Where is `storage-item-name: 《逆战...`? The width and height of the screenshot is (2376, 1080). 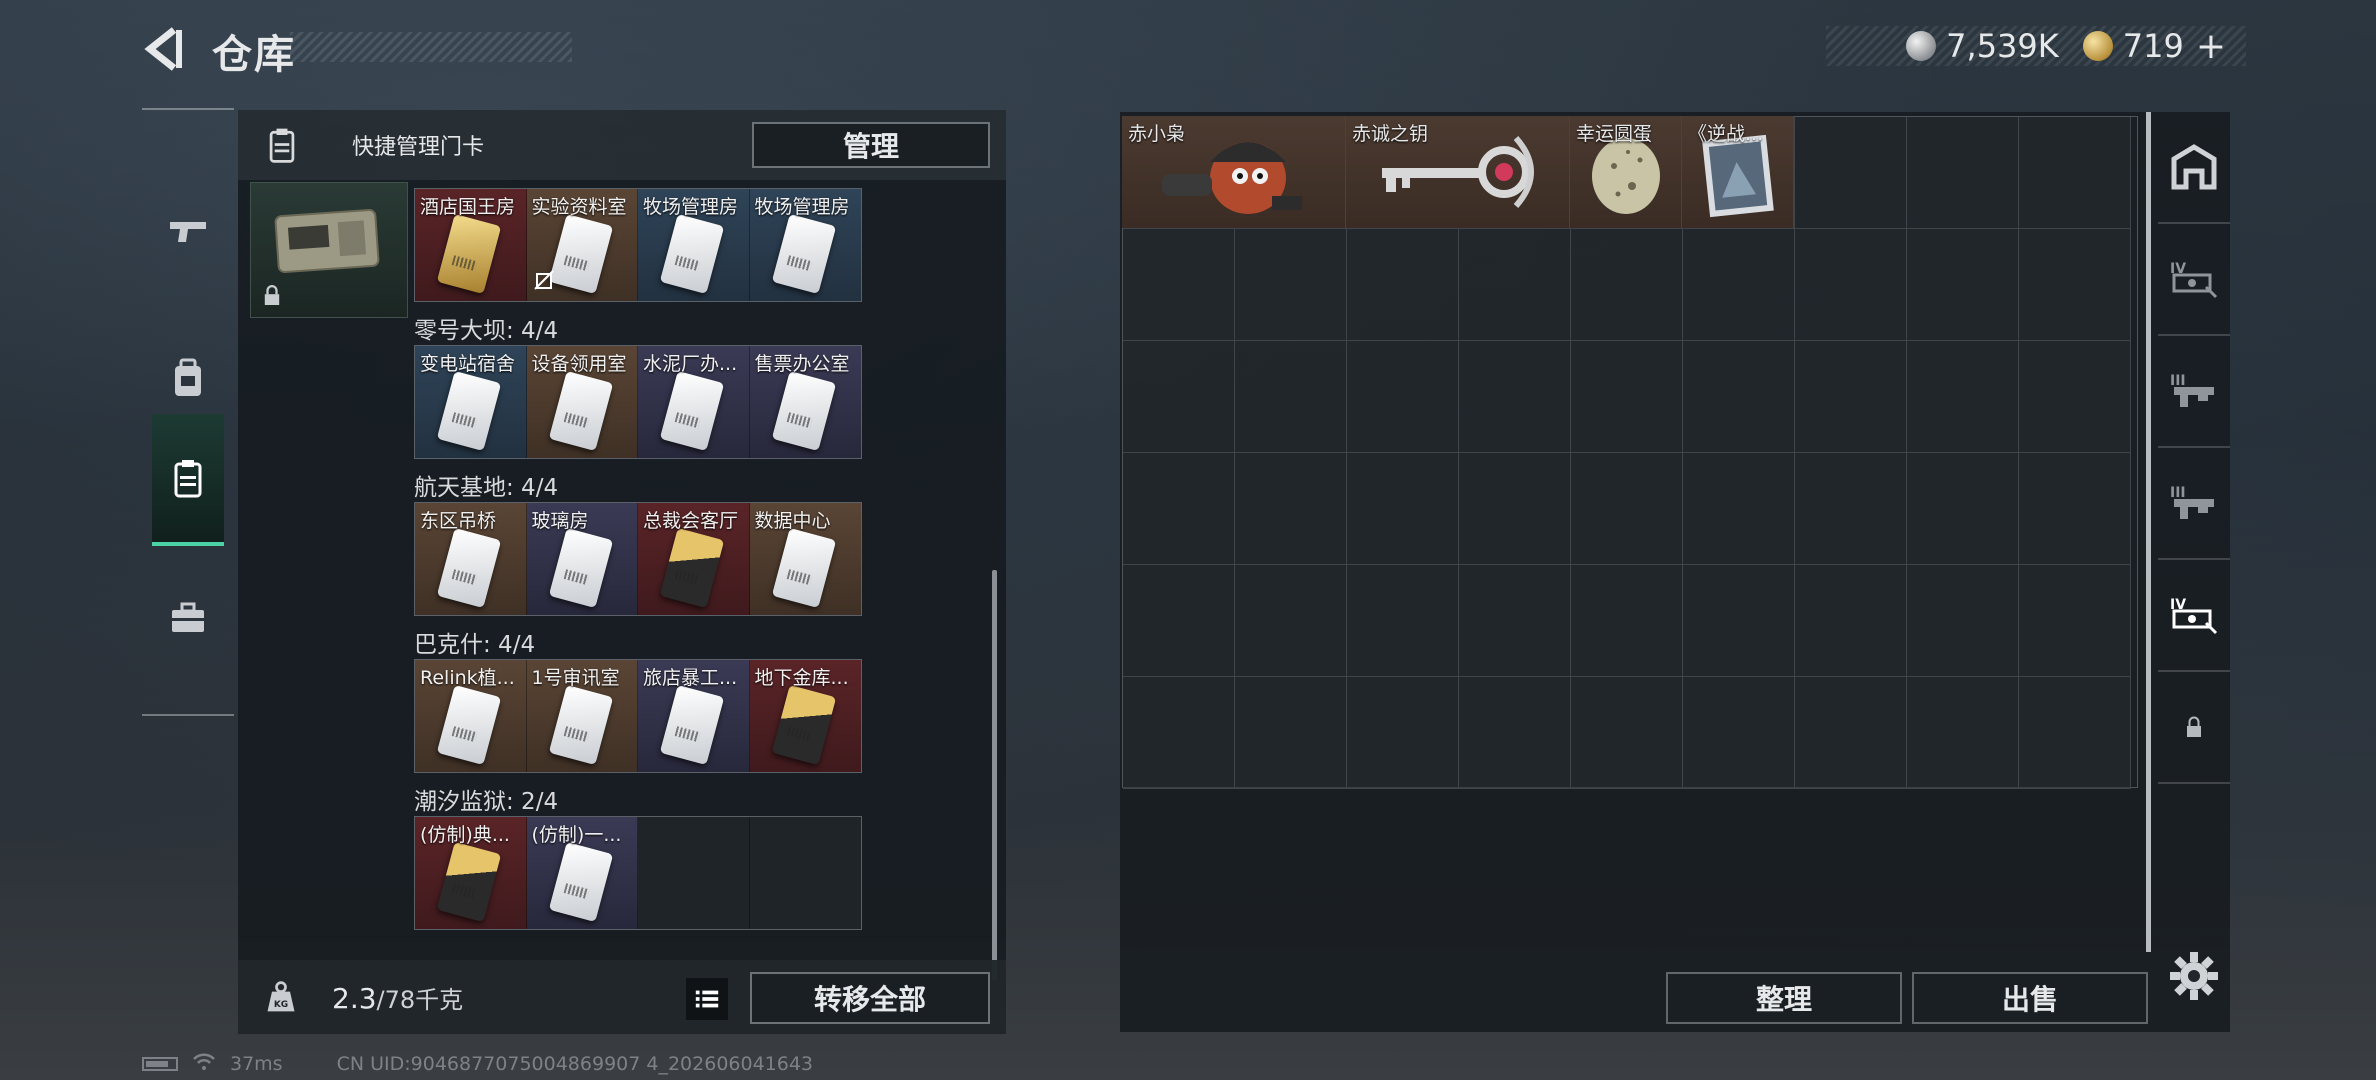 storage-item-name: 《逆战... is located at coordinates (1726, 134).